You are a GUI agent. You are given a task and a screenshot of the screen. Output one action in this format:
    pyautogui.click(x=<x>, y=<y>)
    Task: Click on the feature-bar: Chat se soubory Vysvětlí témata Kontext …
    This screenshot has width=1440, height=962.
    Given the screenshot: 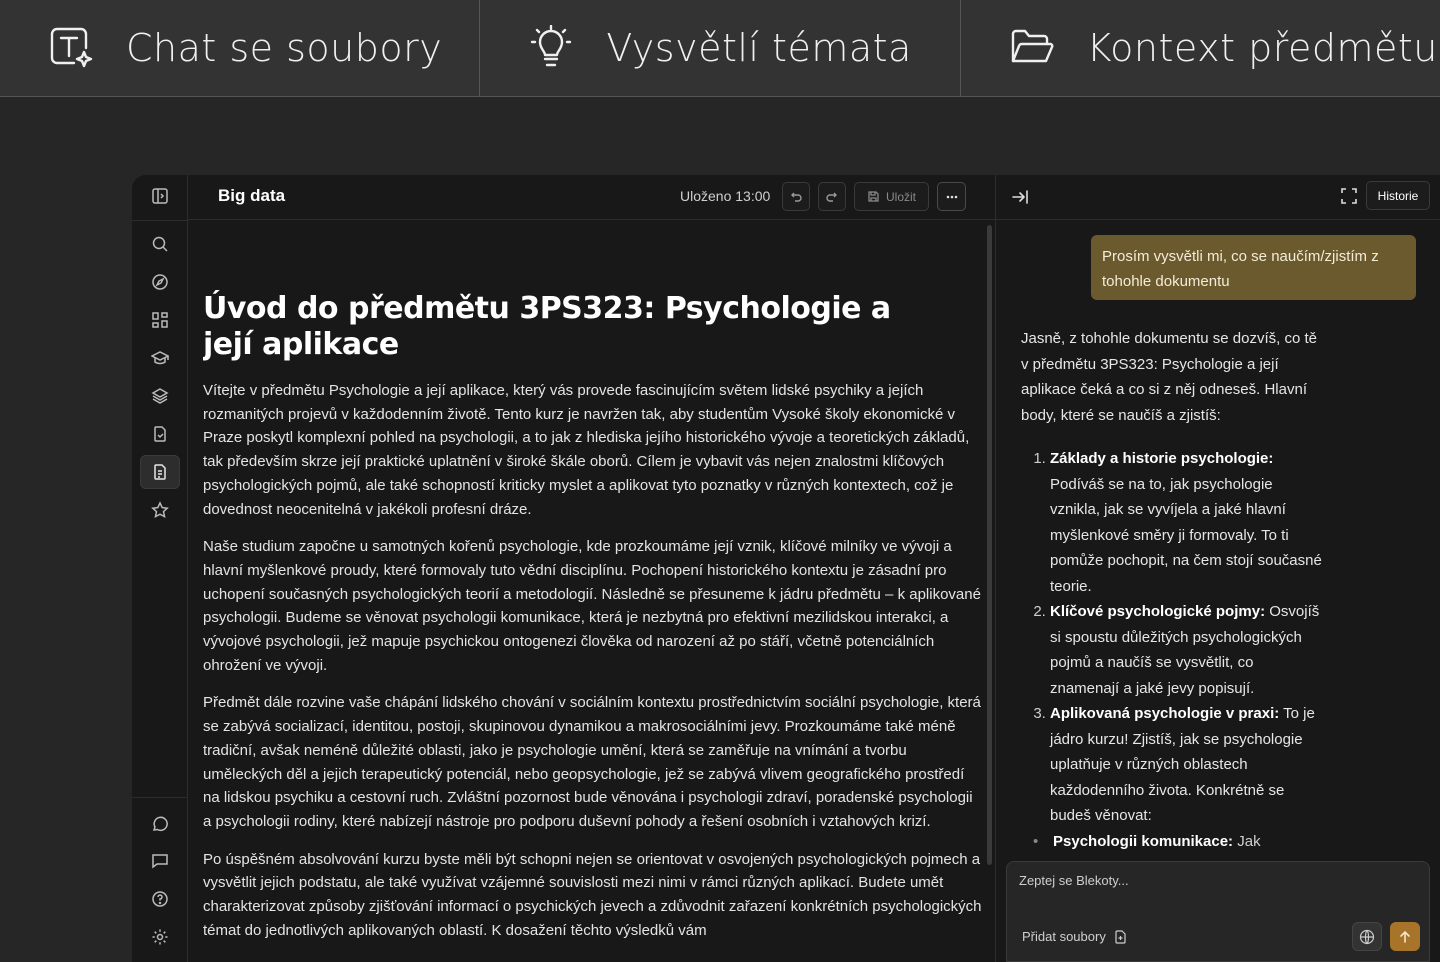 What is the action you would take?
    pyautogui.click(x=720, y=48)
    